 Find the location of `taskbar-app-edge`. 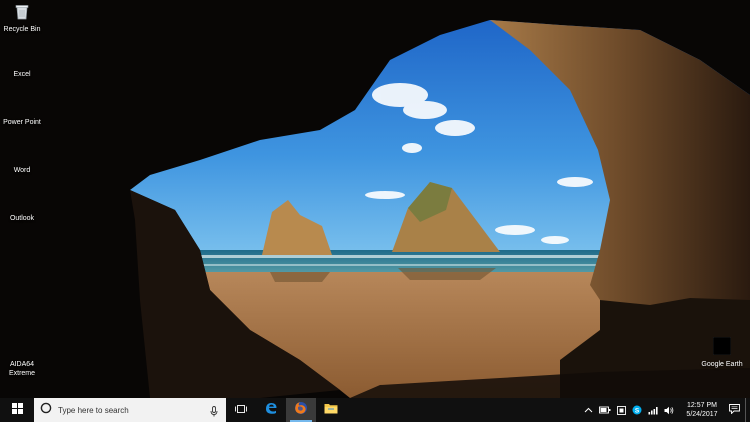

taskbar-app-edge is located at coordinates (271, 410).